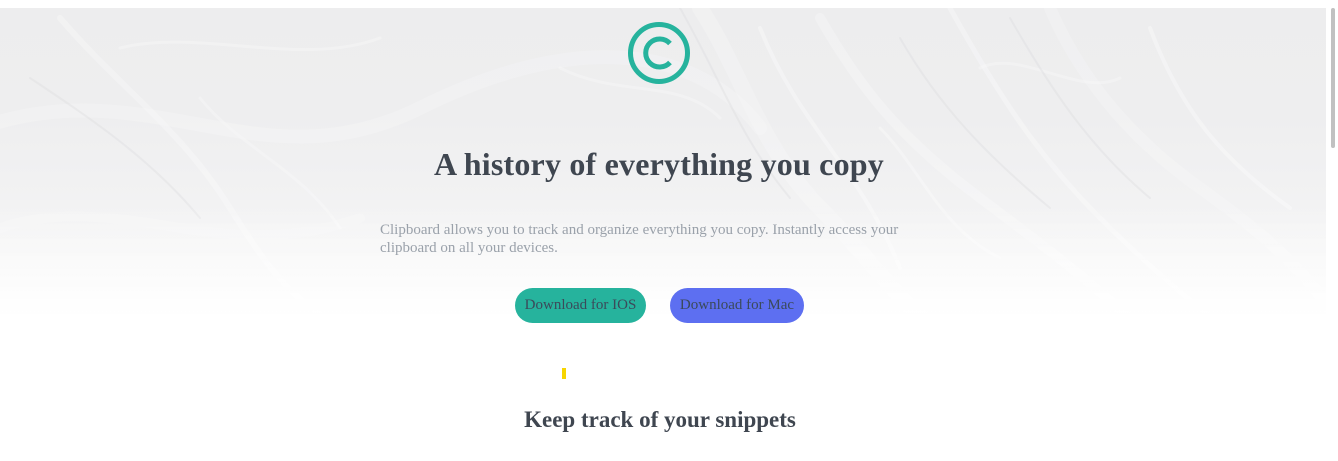  I want to click on scrollbar-thumb, so click(1333, 78).